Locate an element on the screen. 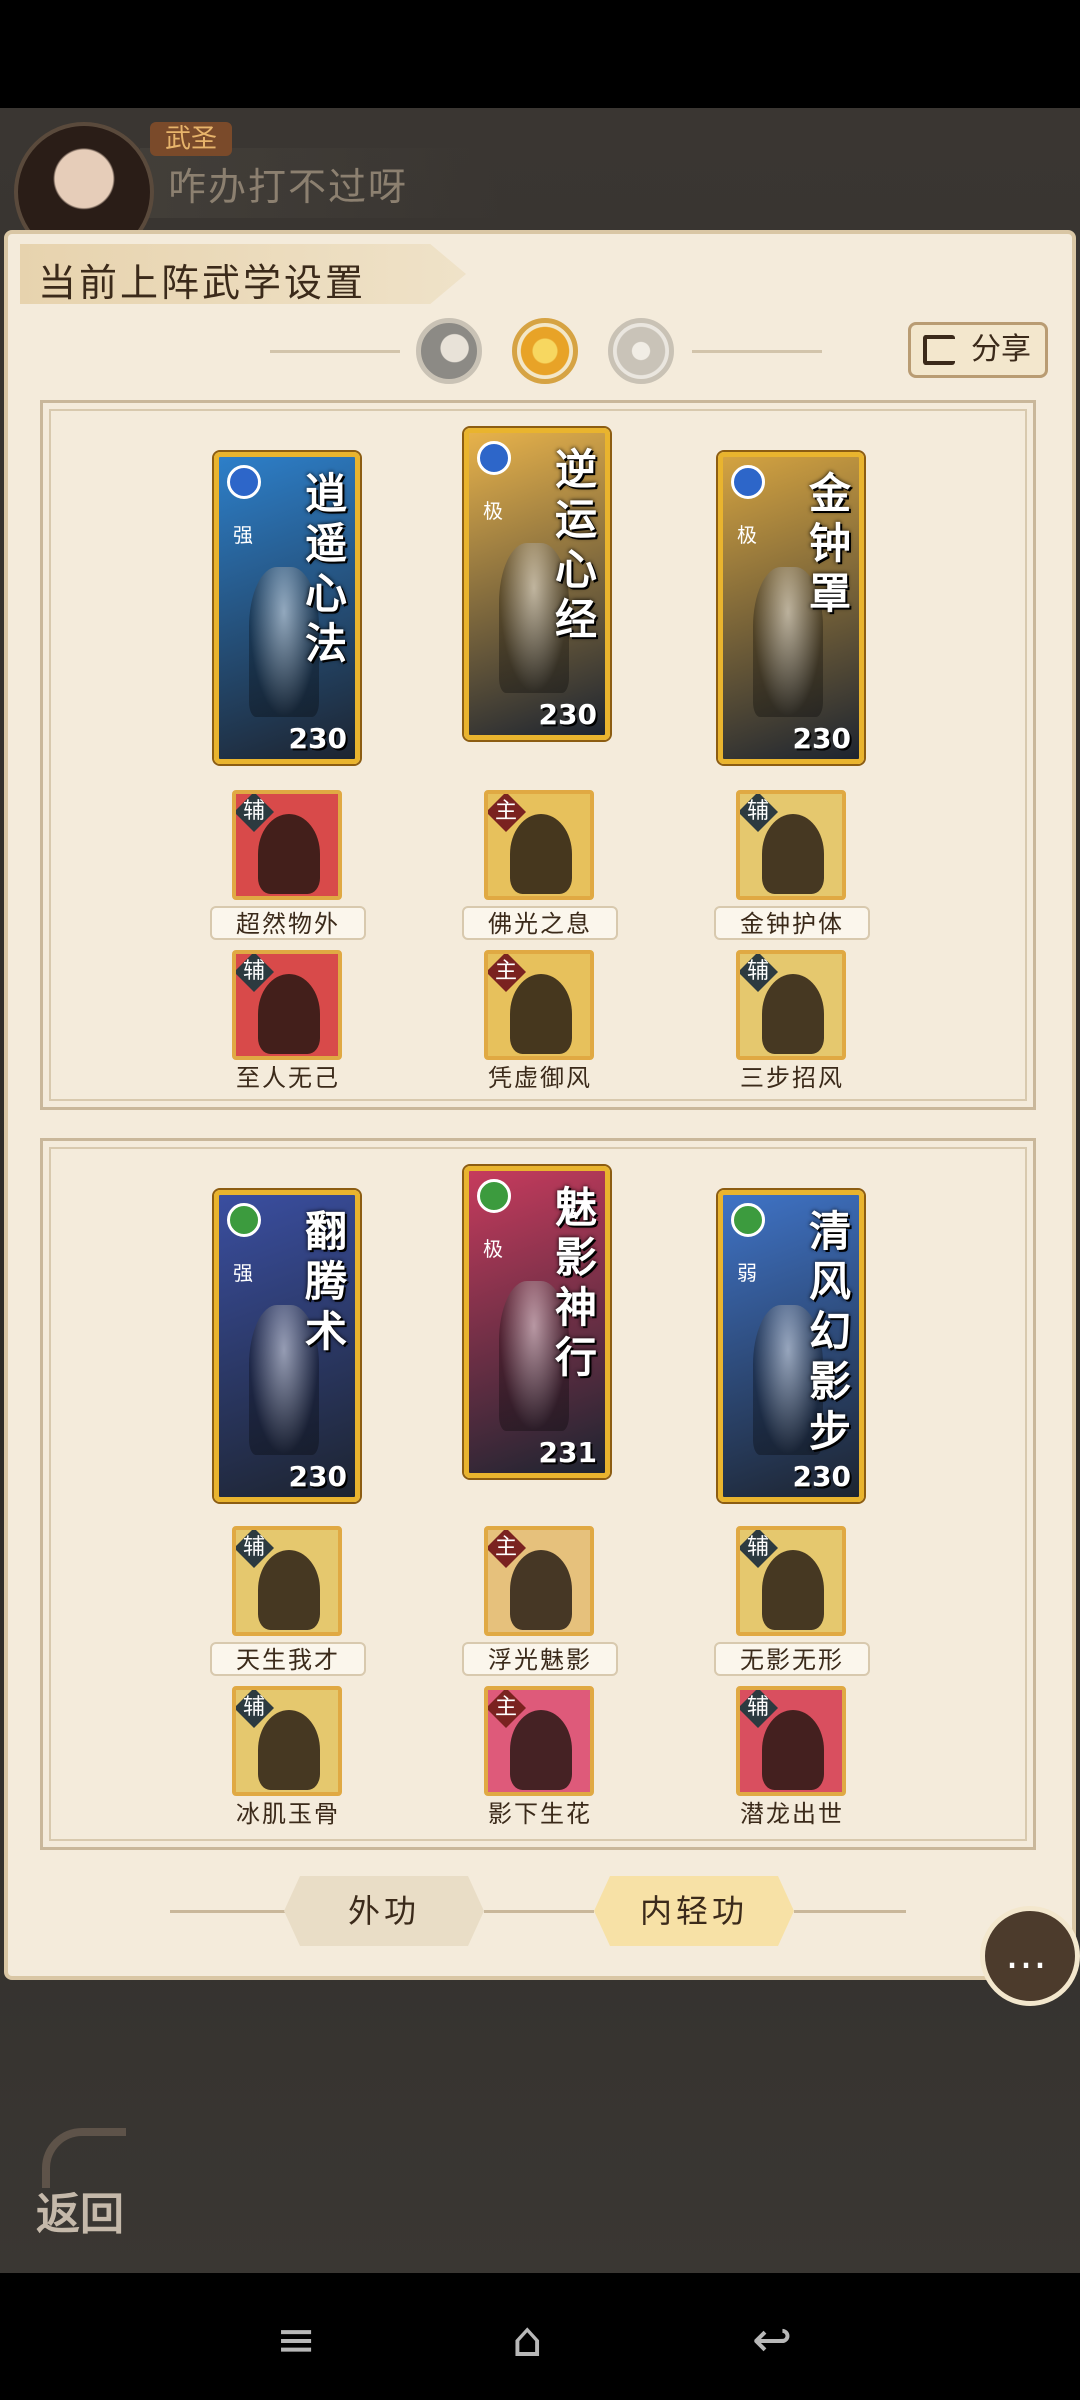 Image resolution: width=1080 pixels, height=2400 pixels. skill-card: 极 金钟罩 230 is located at coordinates (791, 608).